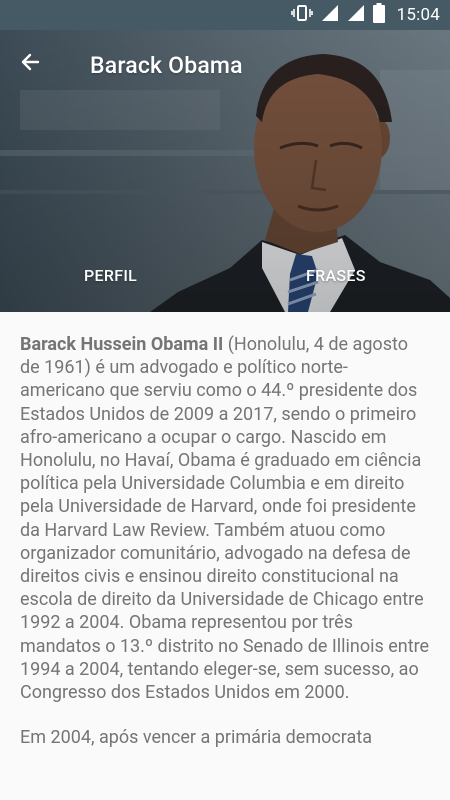  Describe the element at coordinates (378, 15) in the screenshot. I see `battery-icon` at that location.